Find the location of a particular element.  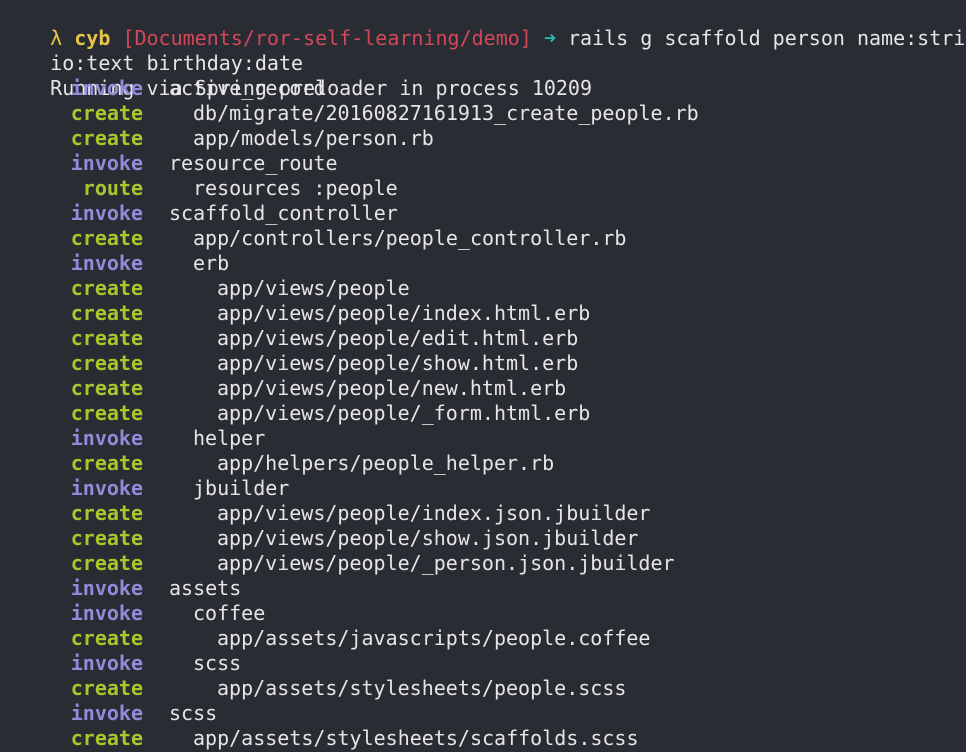

output-line: invoke coffee is located at coordinates (483, 613).